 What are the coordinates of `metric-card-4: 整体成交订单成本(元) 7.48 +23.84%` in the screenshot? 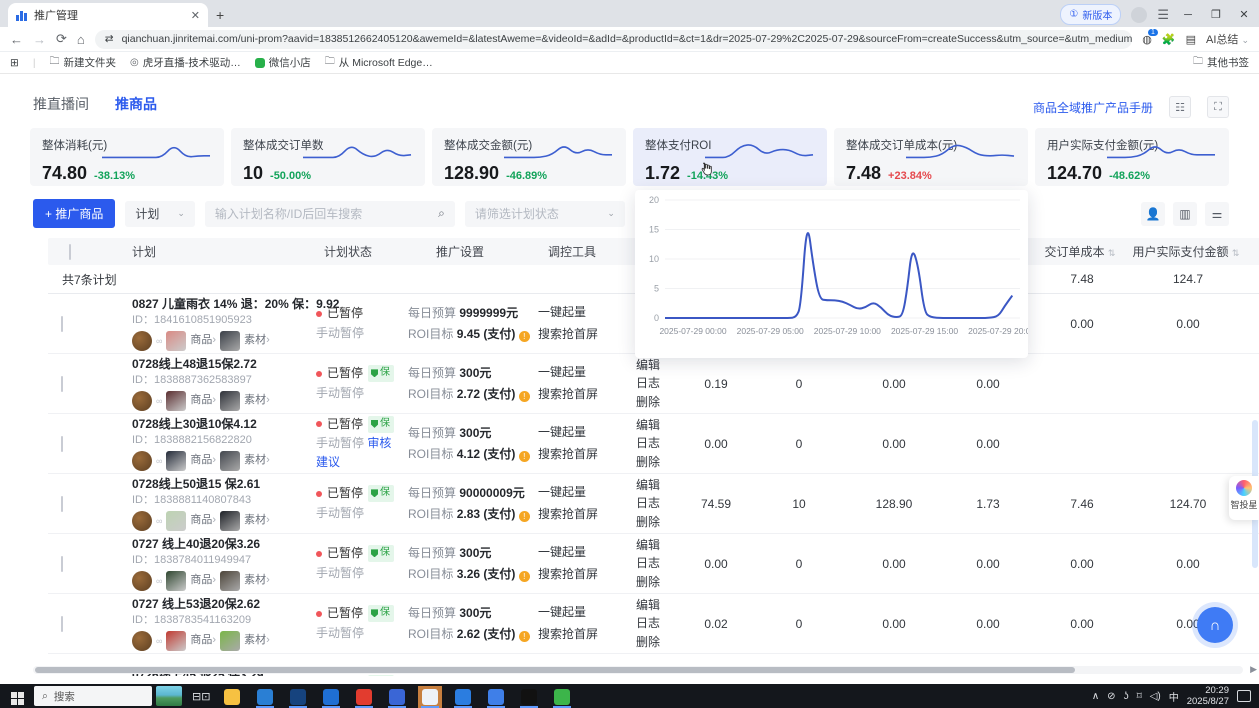 It's located at (931, 157).